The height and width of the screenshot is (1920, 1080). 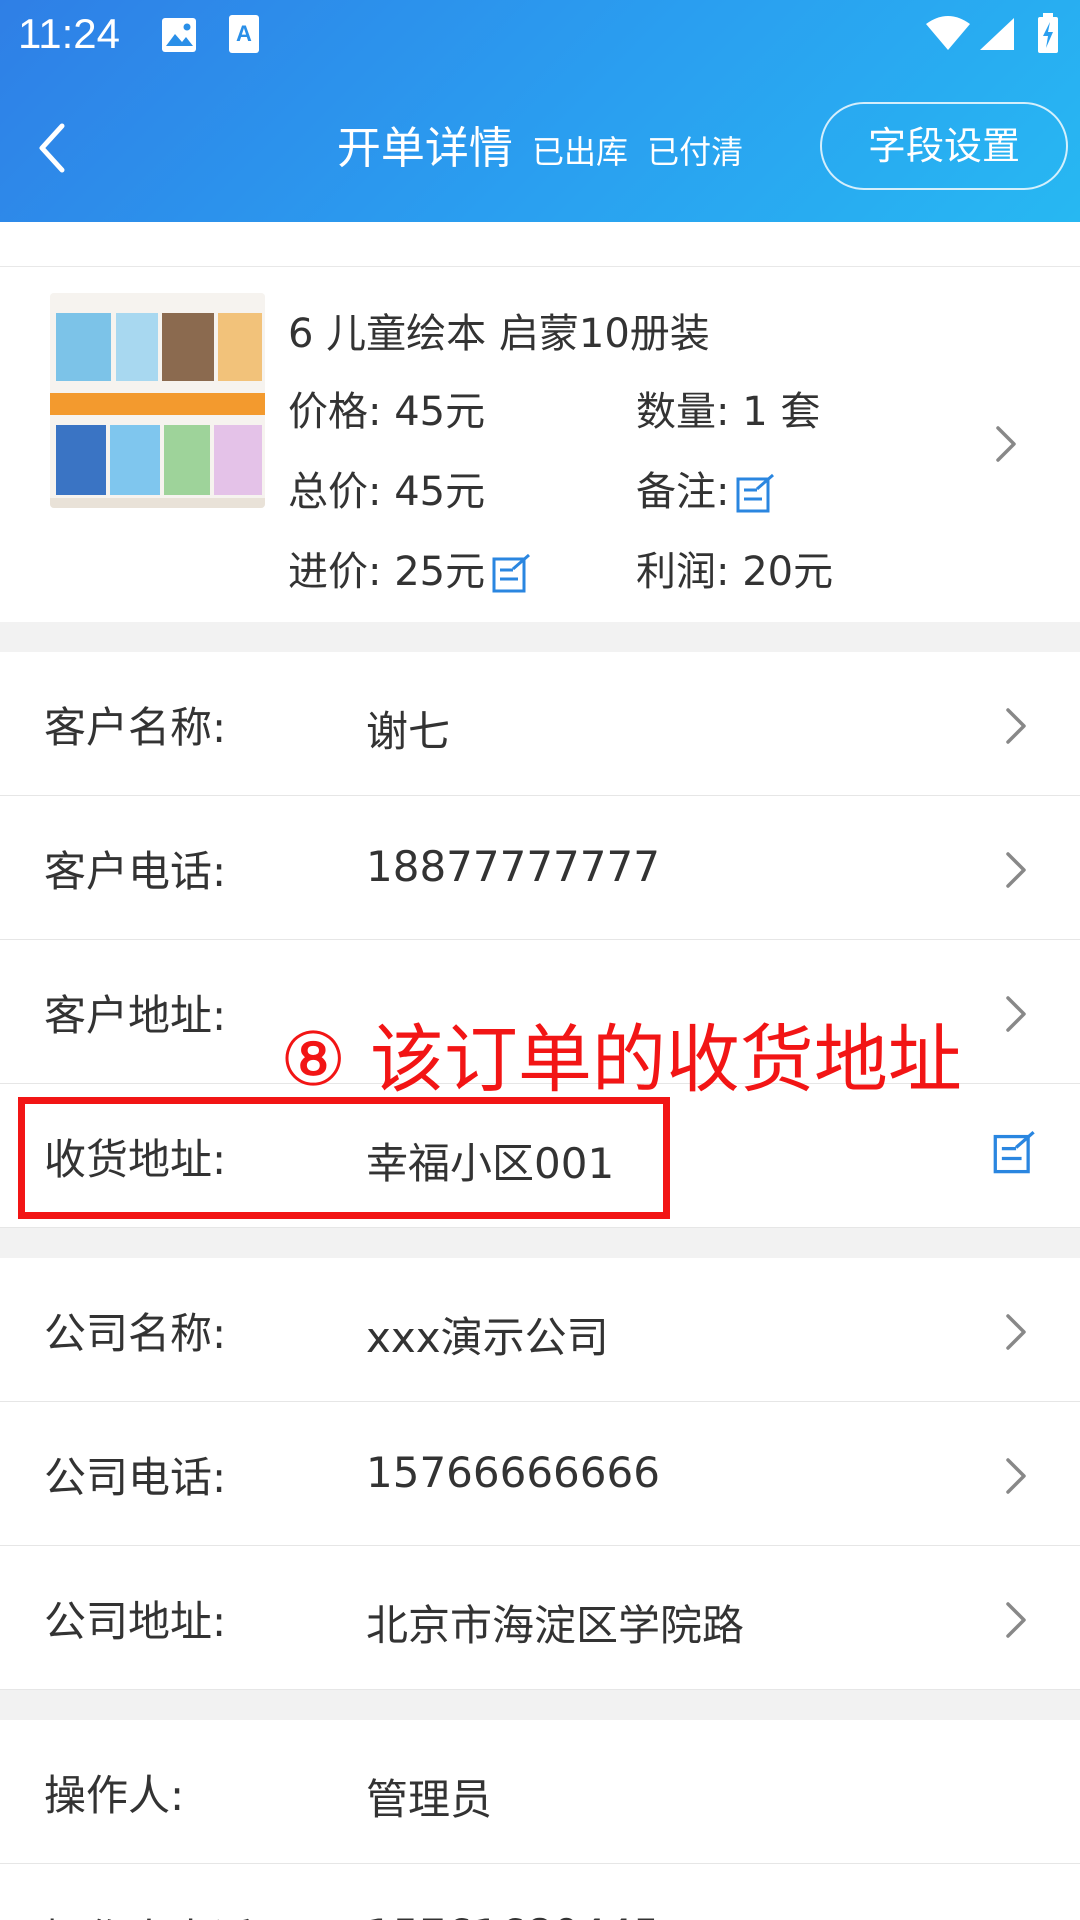 I want to click on row-customer-name: 客户名称: 谢七, so click(x=540, y=724).